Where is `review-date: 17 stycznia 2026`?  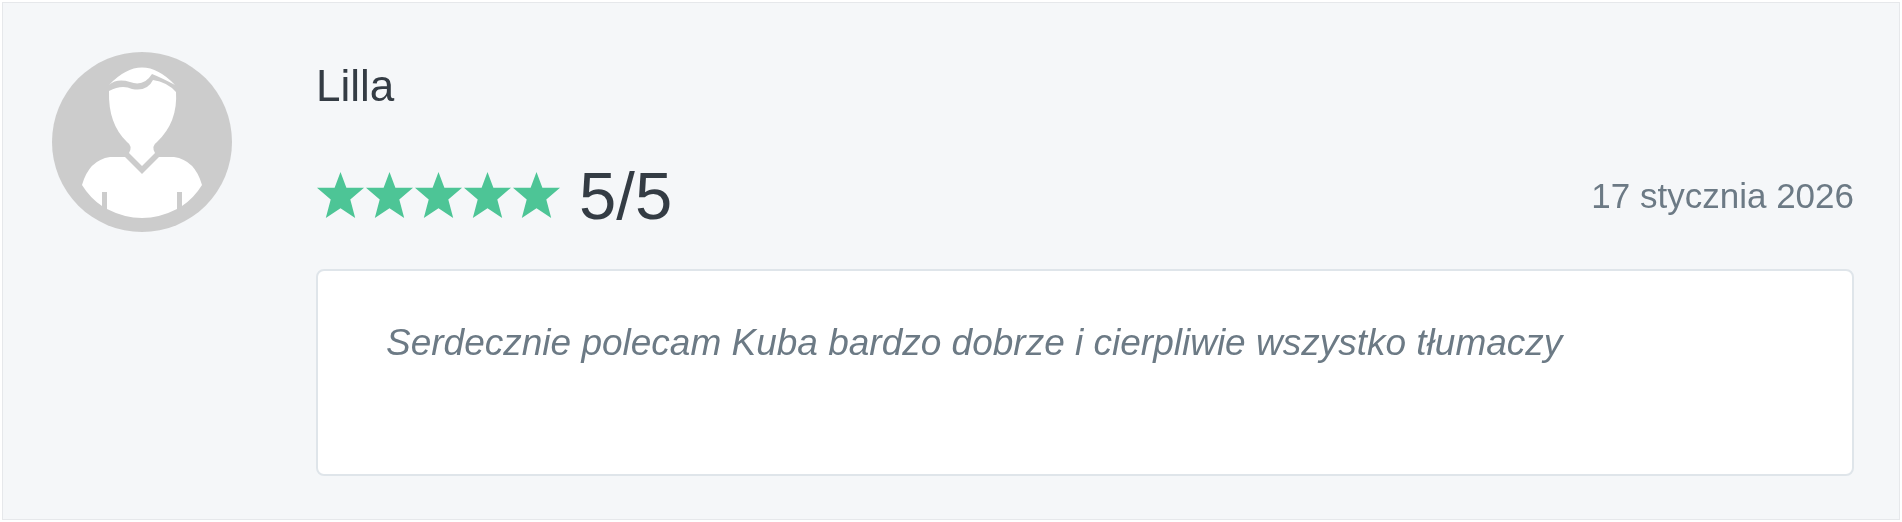
review-date: 17 stycznia 2026 is located at coordinates (1722, 195).